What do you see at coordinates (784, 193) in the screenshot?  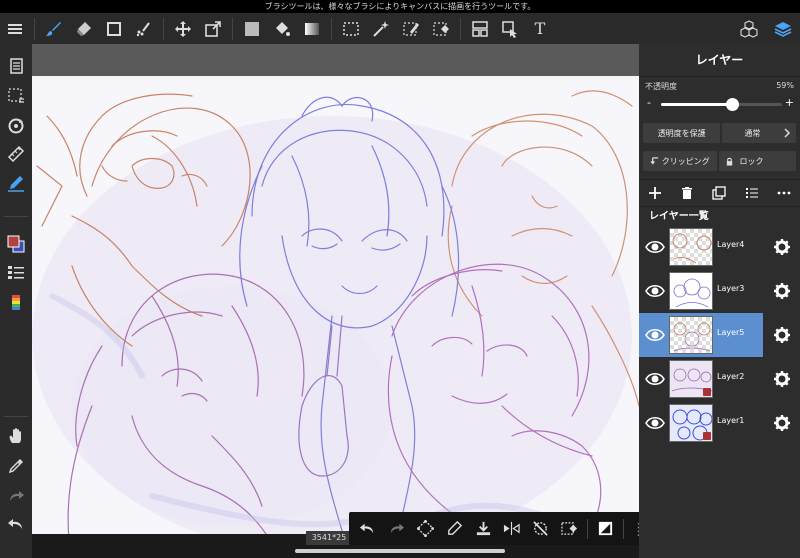 I see `more-icon` at bounding box center [784, 193].